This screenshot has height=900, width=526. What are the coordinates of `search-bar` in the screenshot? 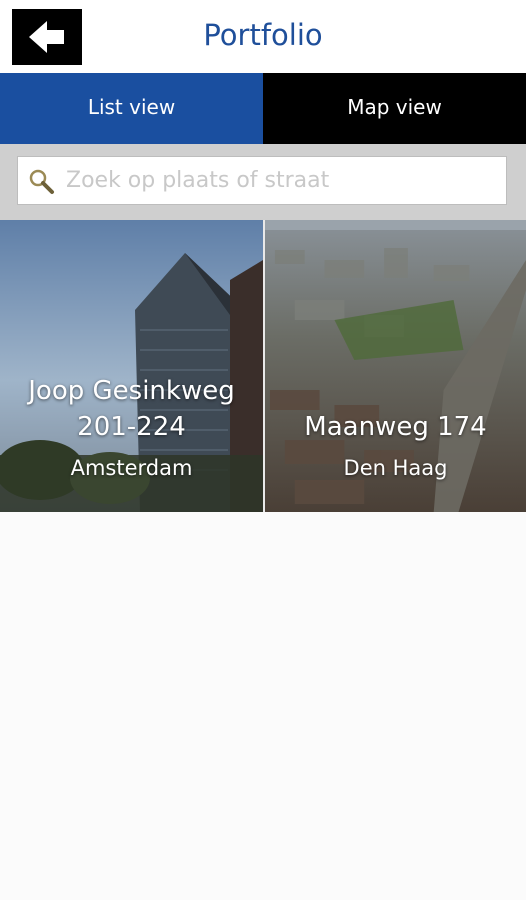 It's located at (263, 182).